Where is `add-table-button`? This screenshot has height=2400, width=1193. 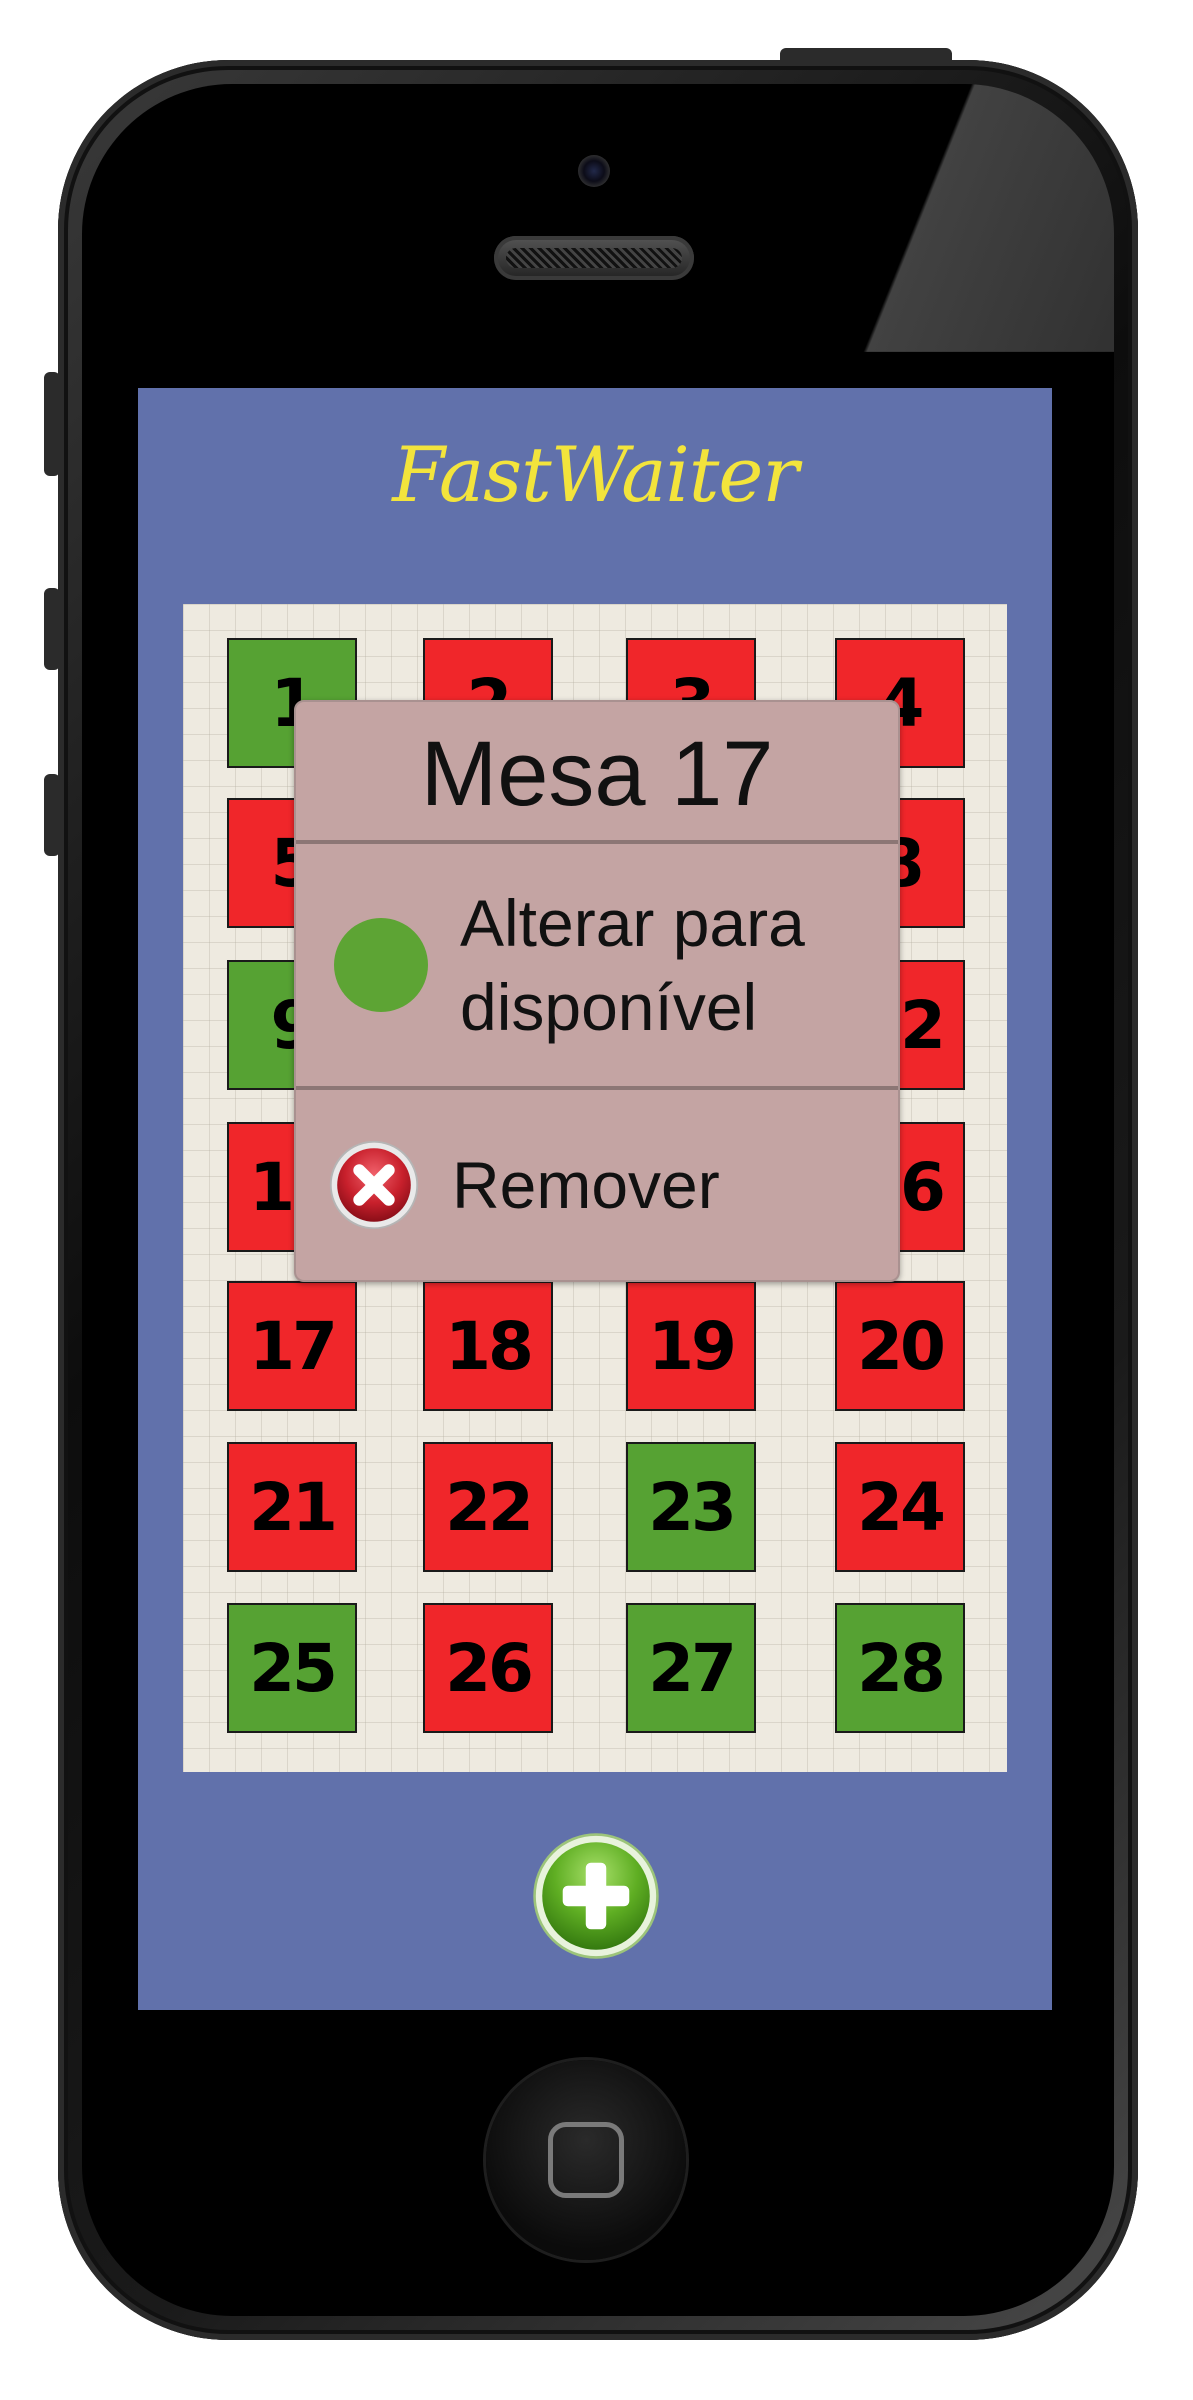
add-table-button is located at coordinates (596, 1896).